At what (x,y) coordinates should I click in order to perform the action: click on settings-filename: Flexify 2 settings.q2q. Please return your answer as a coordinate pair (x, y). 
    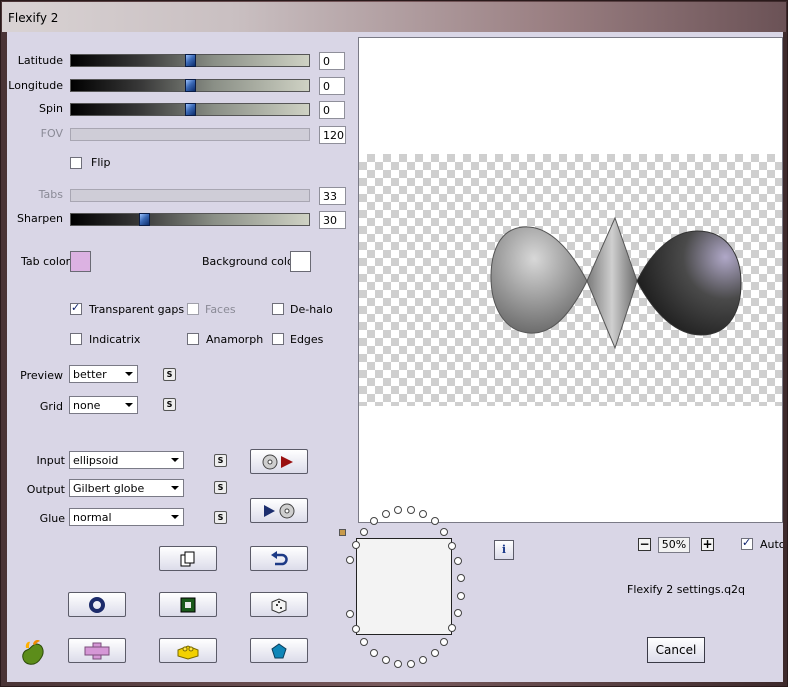
    Looking at the image, I should click on (686, 589).